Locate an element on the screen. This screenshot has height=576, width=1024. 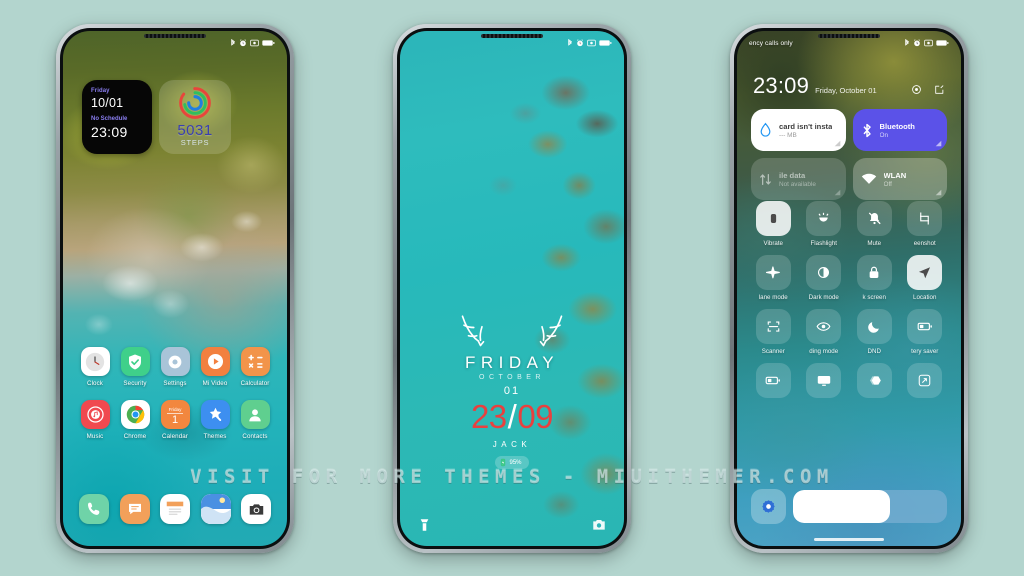
lockscreen-day-number: 01 is located at coordinates (512, 391).